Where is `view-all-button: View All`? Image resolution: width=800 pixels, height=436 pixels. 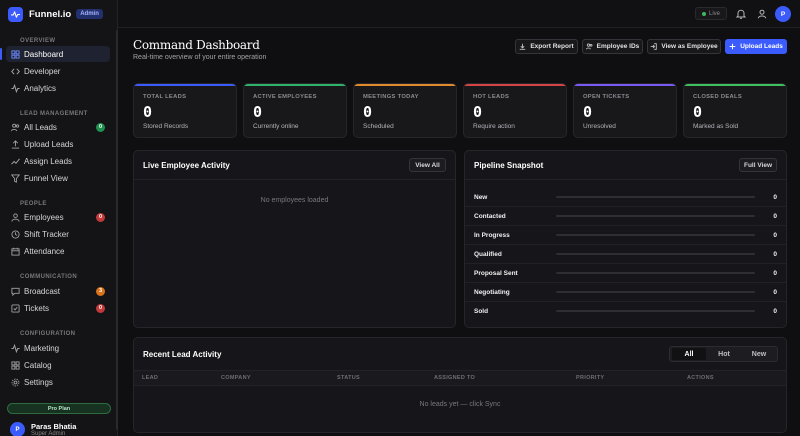 view-all-button: View All is located at coordinates (427, 165).